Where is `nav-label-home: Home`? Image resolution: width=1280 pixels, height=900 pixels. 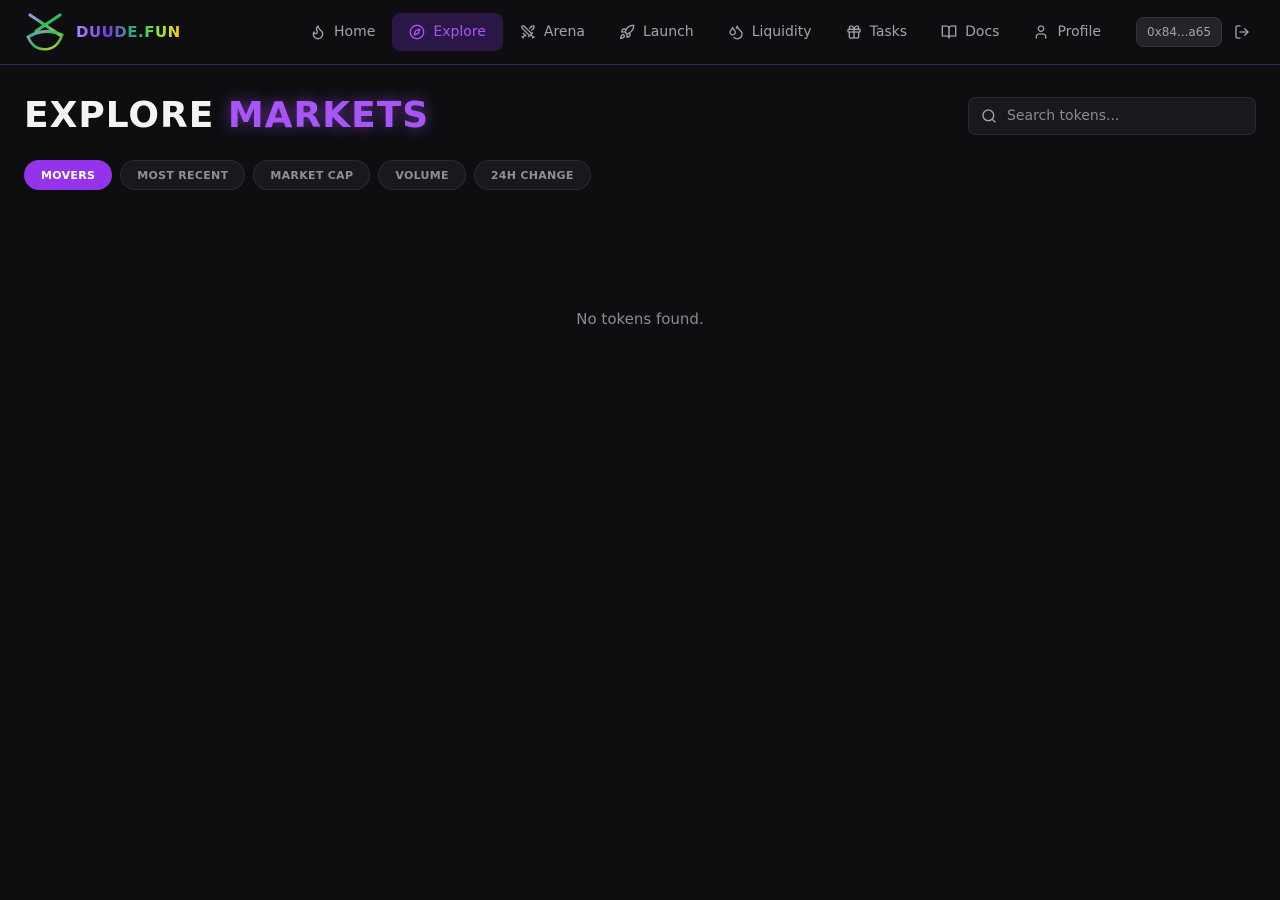 nav-label-home: Home is located at coordinates (355, 32).